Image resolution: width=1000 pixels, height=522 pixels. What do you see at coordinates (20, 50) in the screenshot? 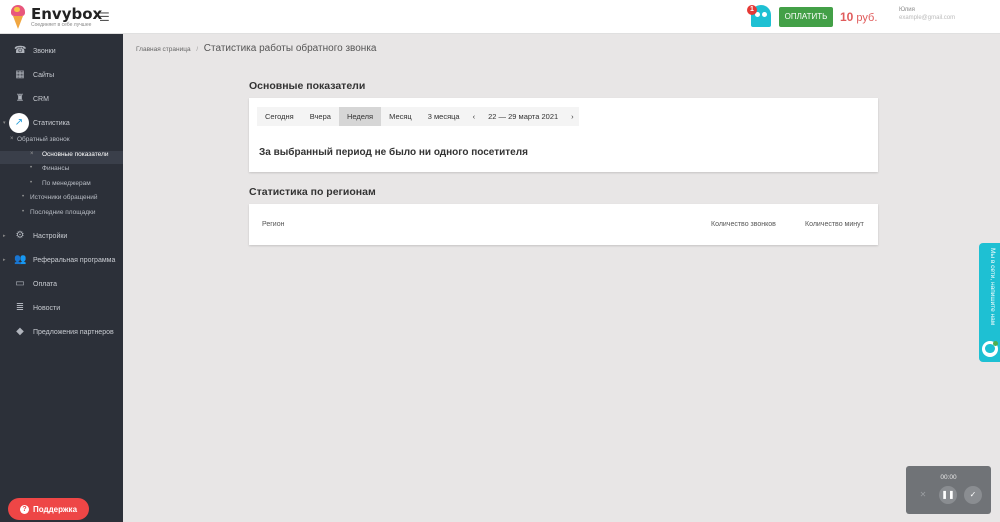
I see `phone-icon: ☎` at bounding box center [20, 50].